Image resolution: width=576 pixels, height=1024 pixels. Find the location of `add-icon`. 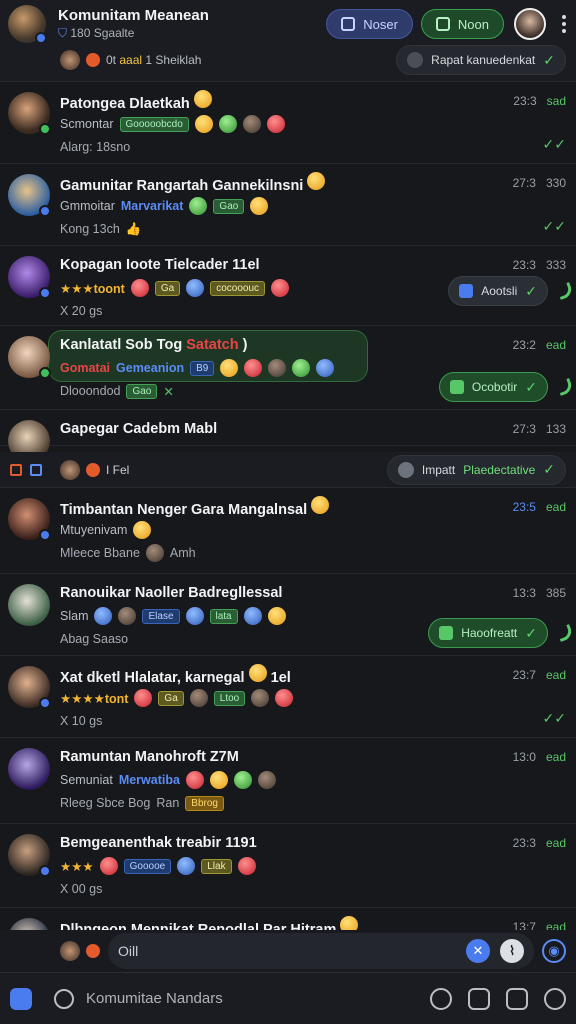

add-icon is located at coordinates (555, 998).